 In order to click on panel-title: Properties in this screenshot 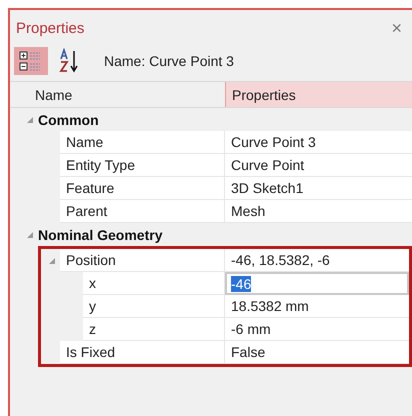, I will do `click(50, 28)`.